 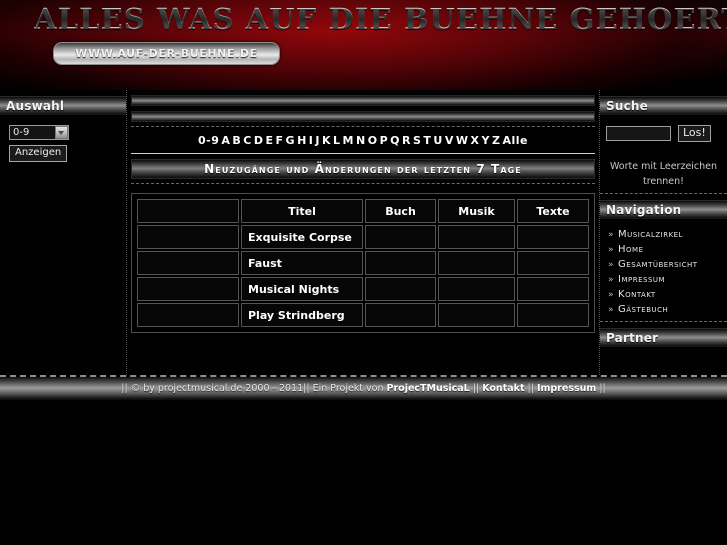 I want to click on table-row: Musical Nights, so click(x=363, y=289).